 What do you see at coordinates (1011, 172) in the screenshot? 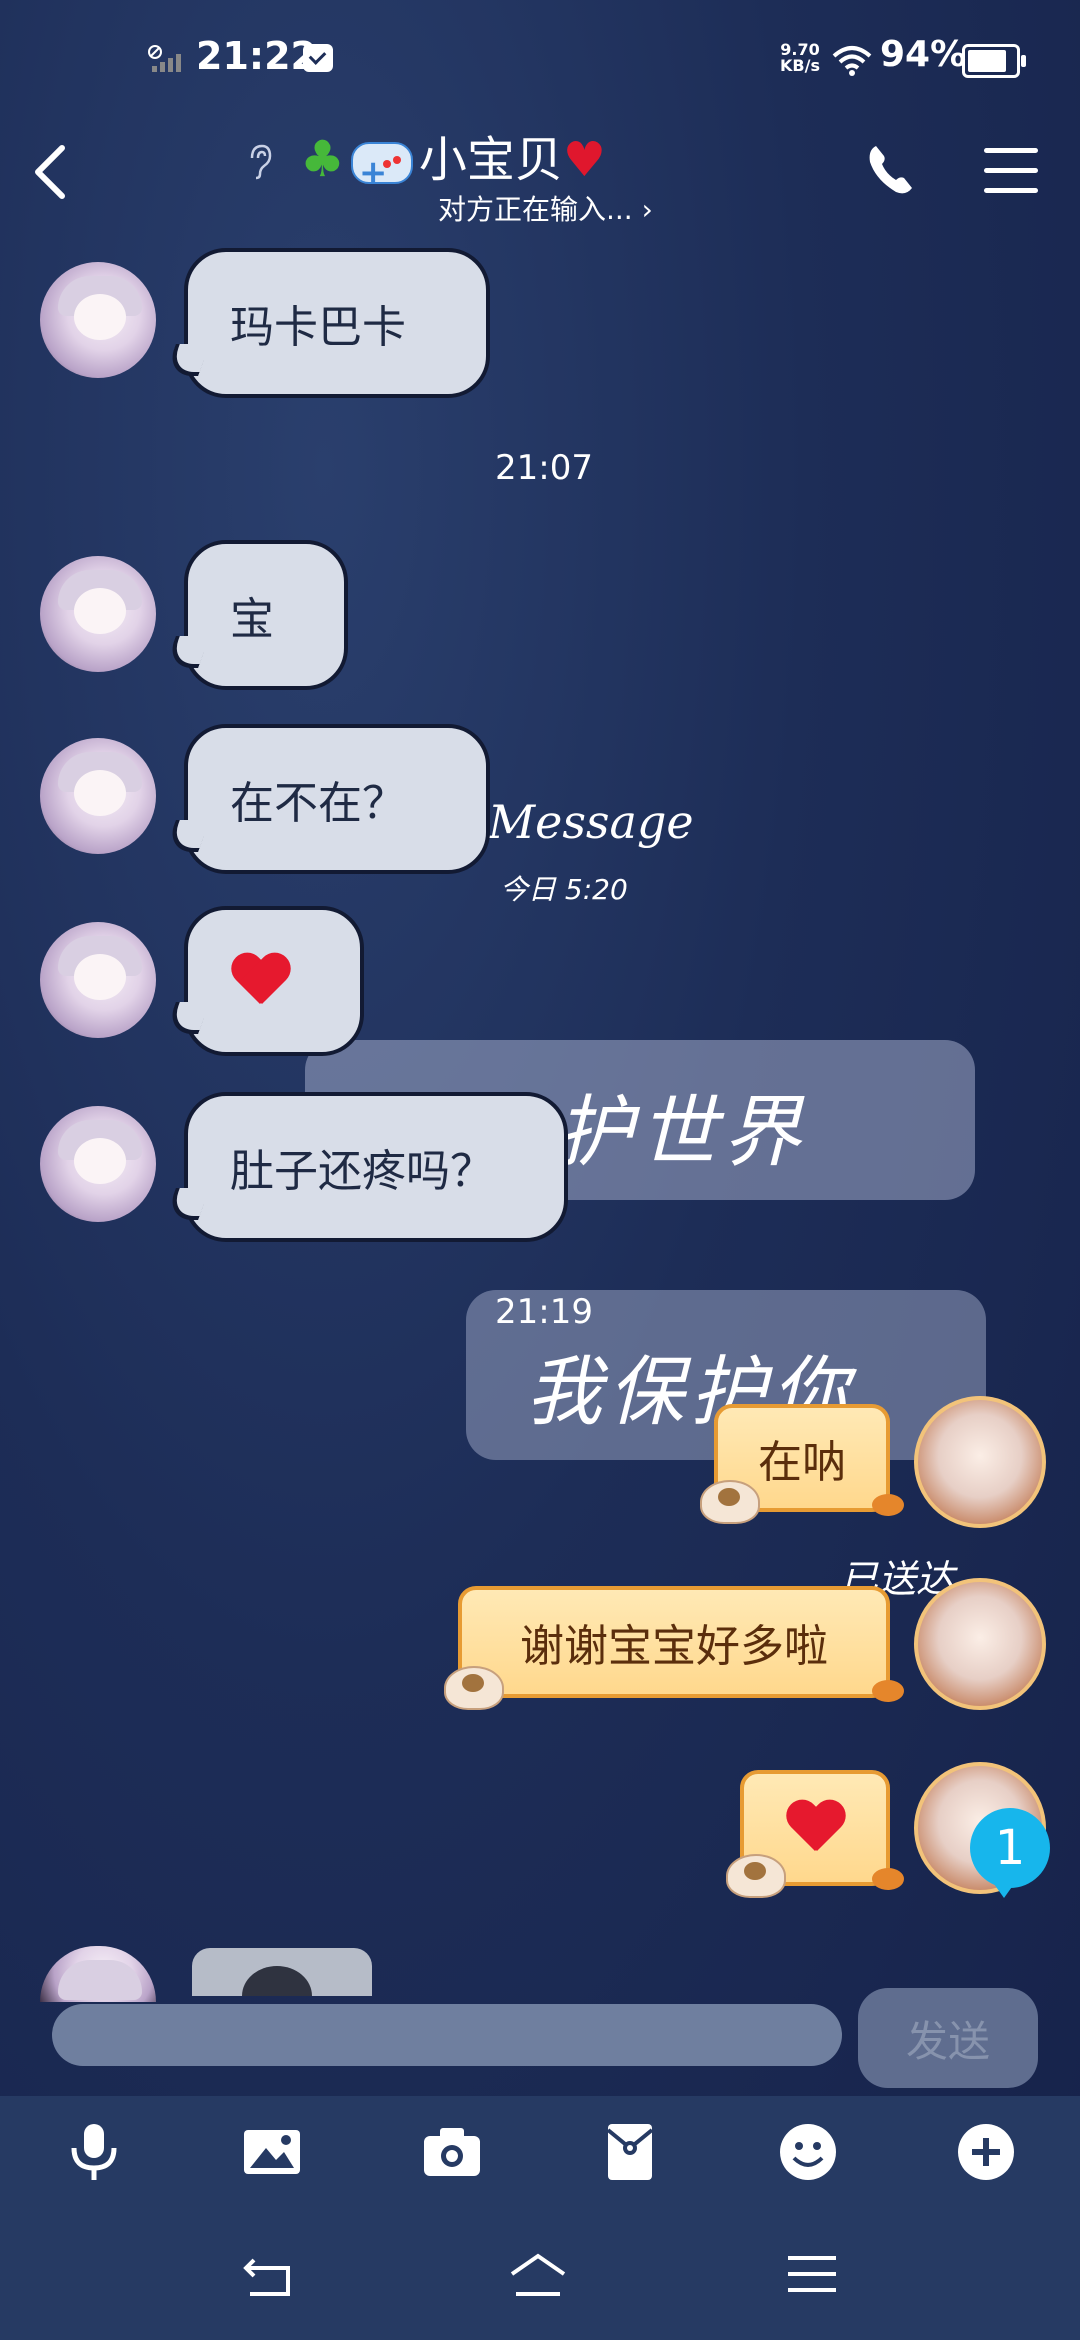
I see `menu-icon` at bounding box center [1011, 172].